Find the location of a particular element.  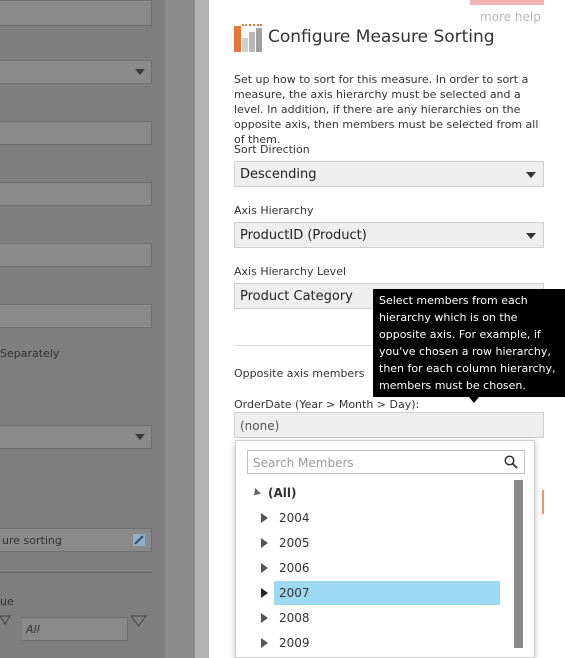

tree-item-year: 2004 is located at coordinates (380, 518).